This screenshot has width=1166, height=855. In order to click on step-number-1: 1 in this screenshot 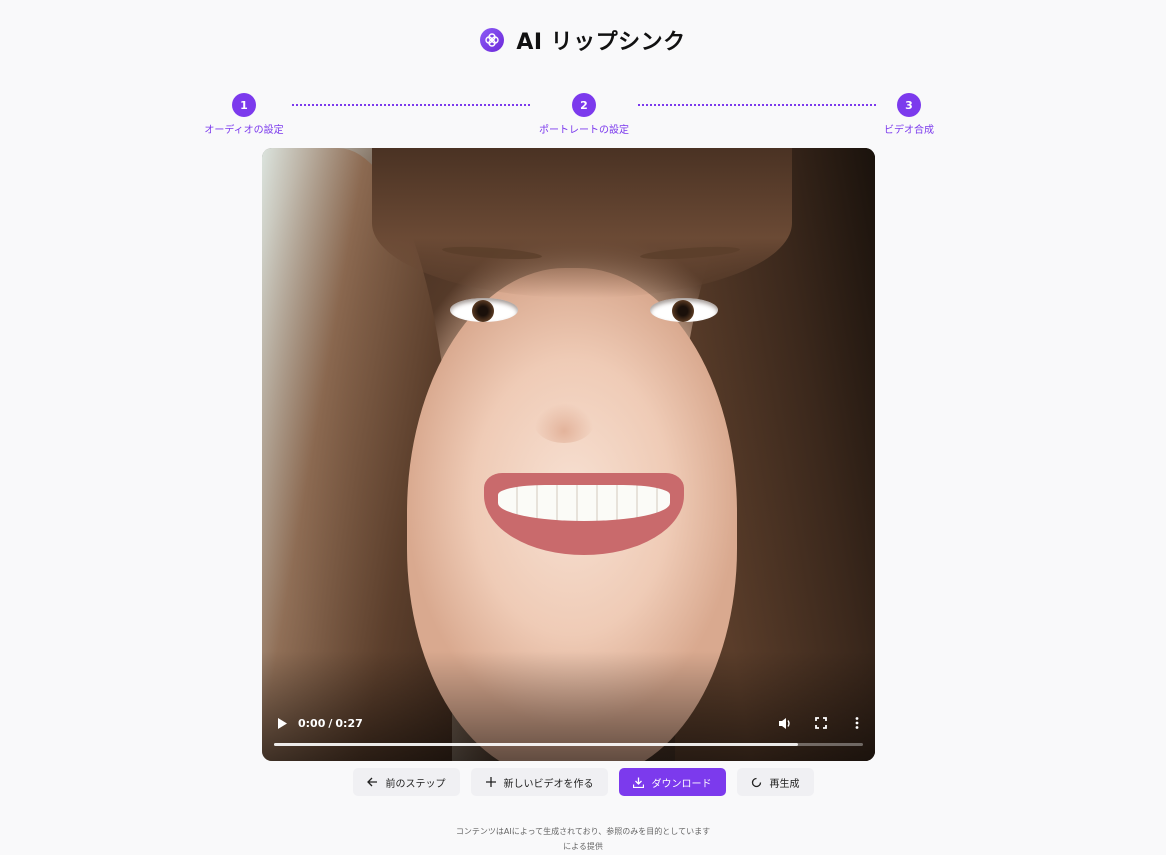, I will do `click(244, 105)`.